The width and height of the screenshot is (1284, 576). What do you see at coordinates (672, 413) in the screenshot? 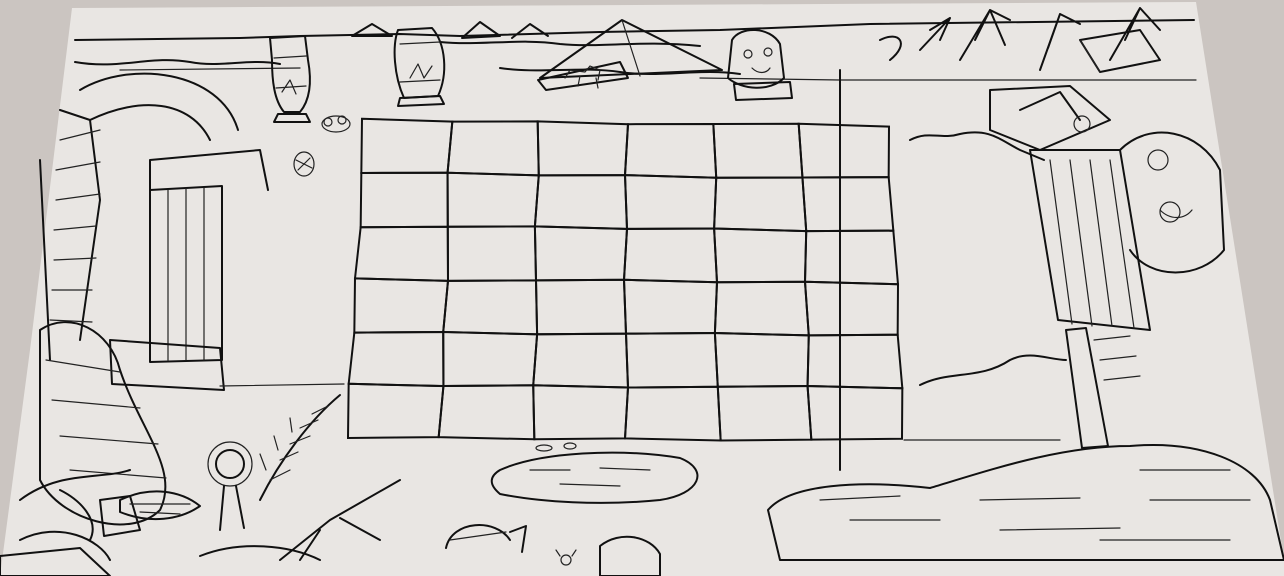
I see `grid-cell-r6-c4` at bounding box center [672, 413].